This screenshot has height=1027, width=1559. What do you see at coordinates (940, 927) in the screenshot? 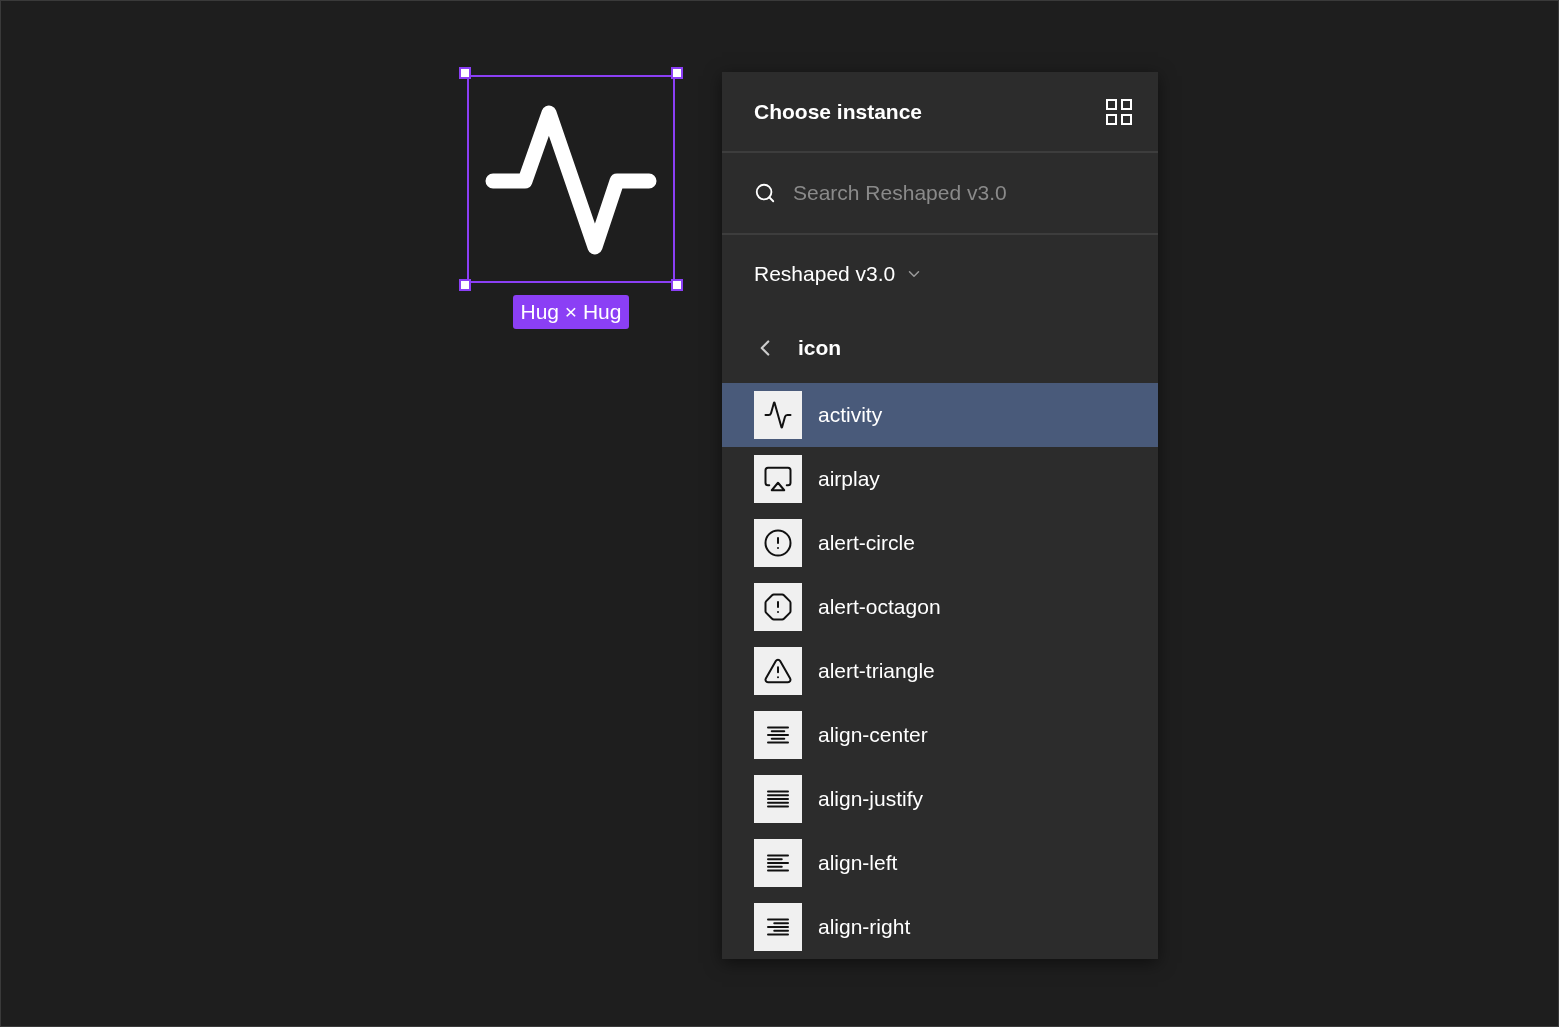
I see `instance-item: align-right` at bounding box center [940, 927].